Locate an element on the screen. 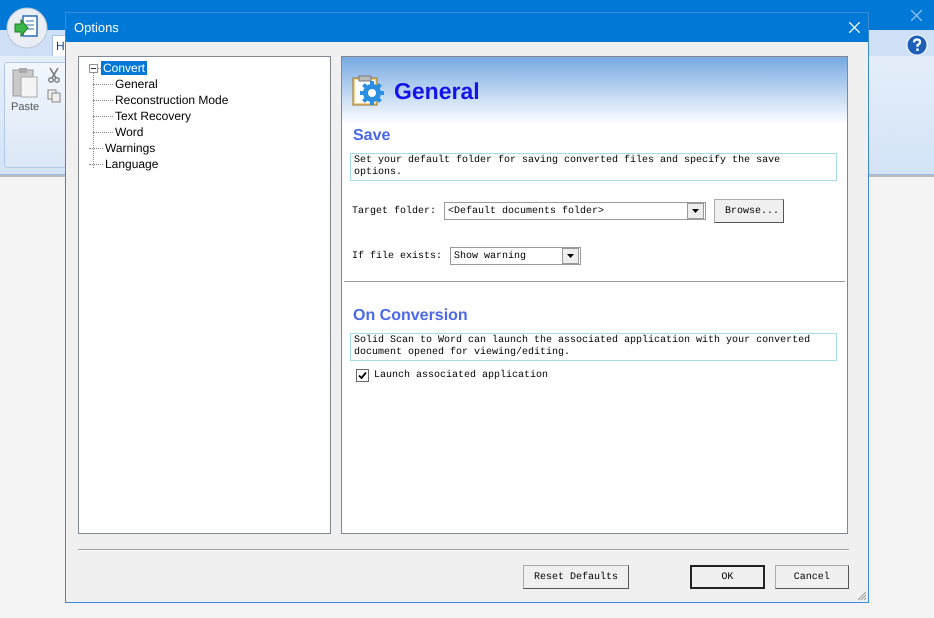 This screenshot has height=618, width=934. dialog-button: Cancel is located at coordinates (811, 577).